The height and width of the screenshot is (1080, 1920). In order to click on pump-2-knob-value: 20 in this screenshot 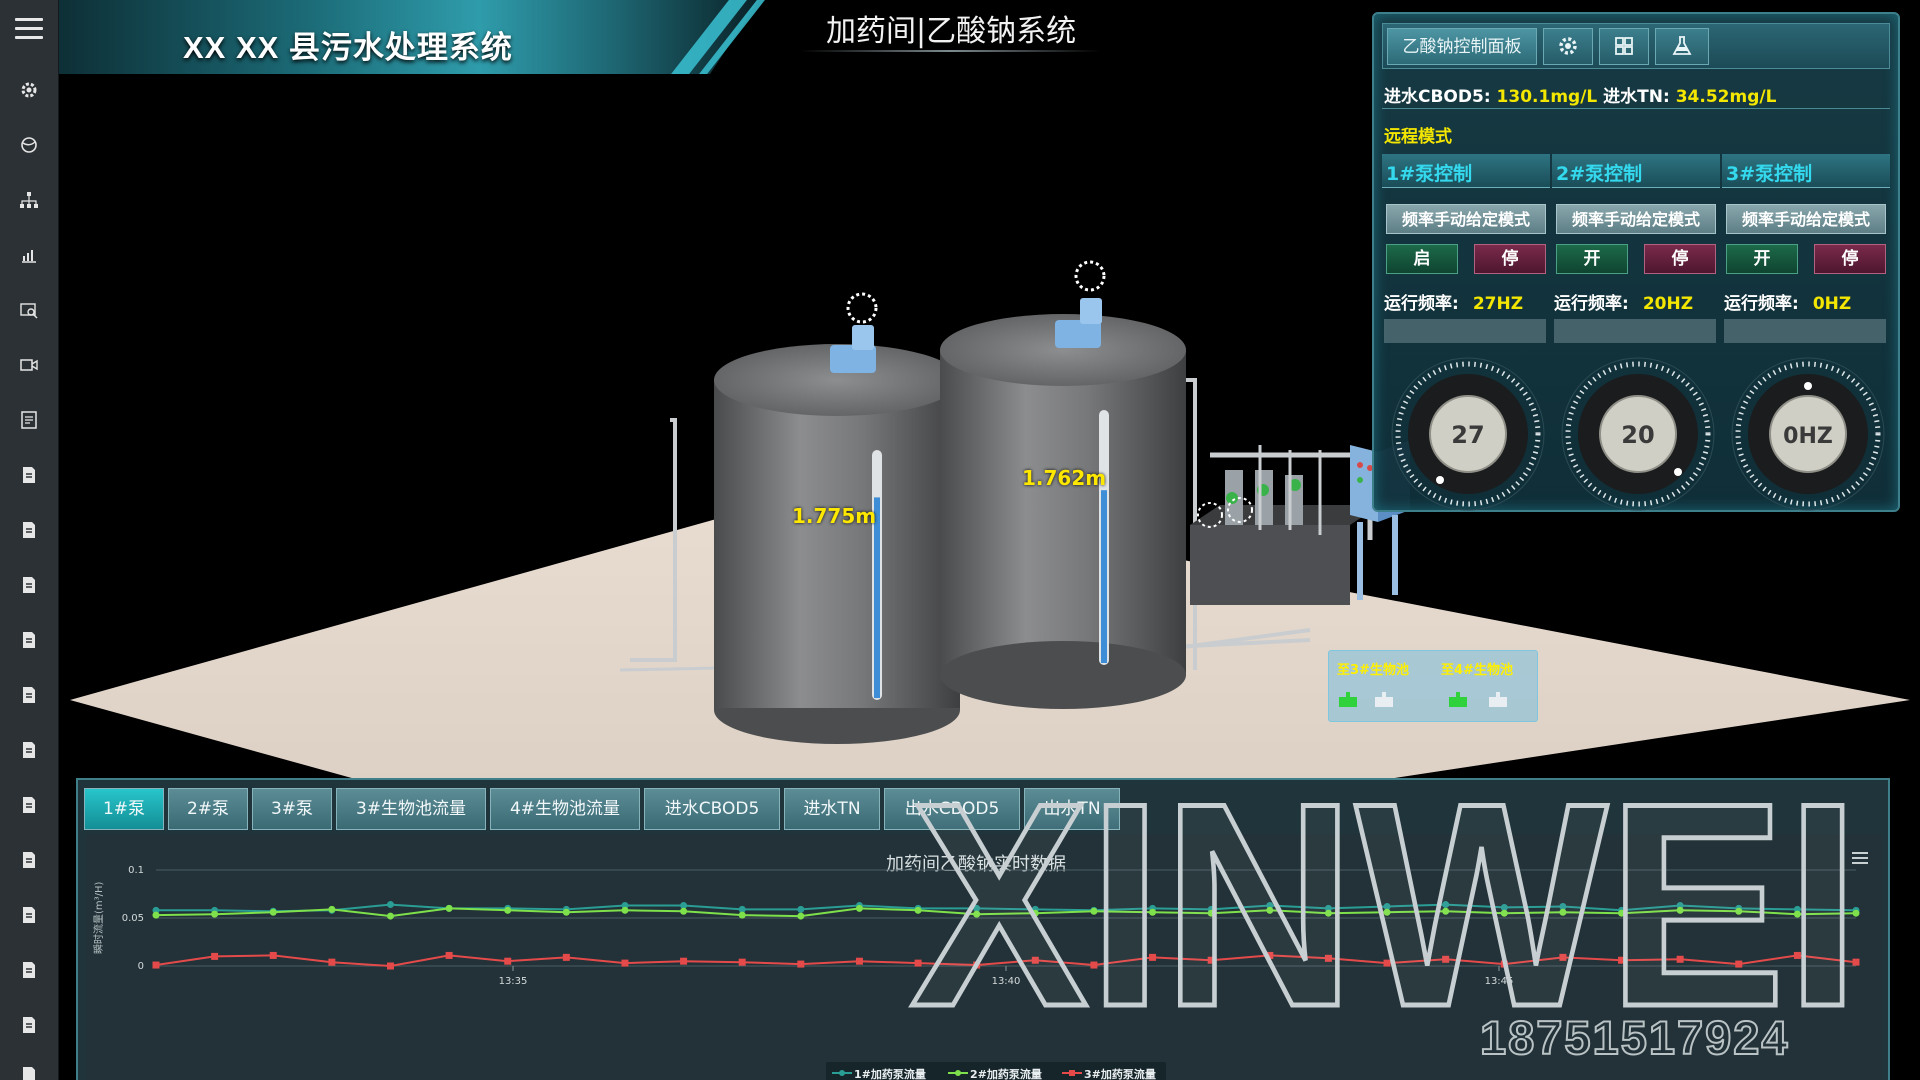, I will do `click(1637, 435)`.